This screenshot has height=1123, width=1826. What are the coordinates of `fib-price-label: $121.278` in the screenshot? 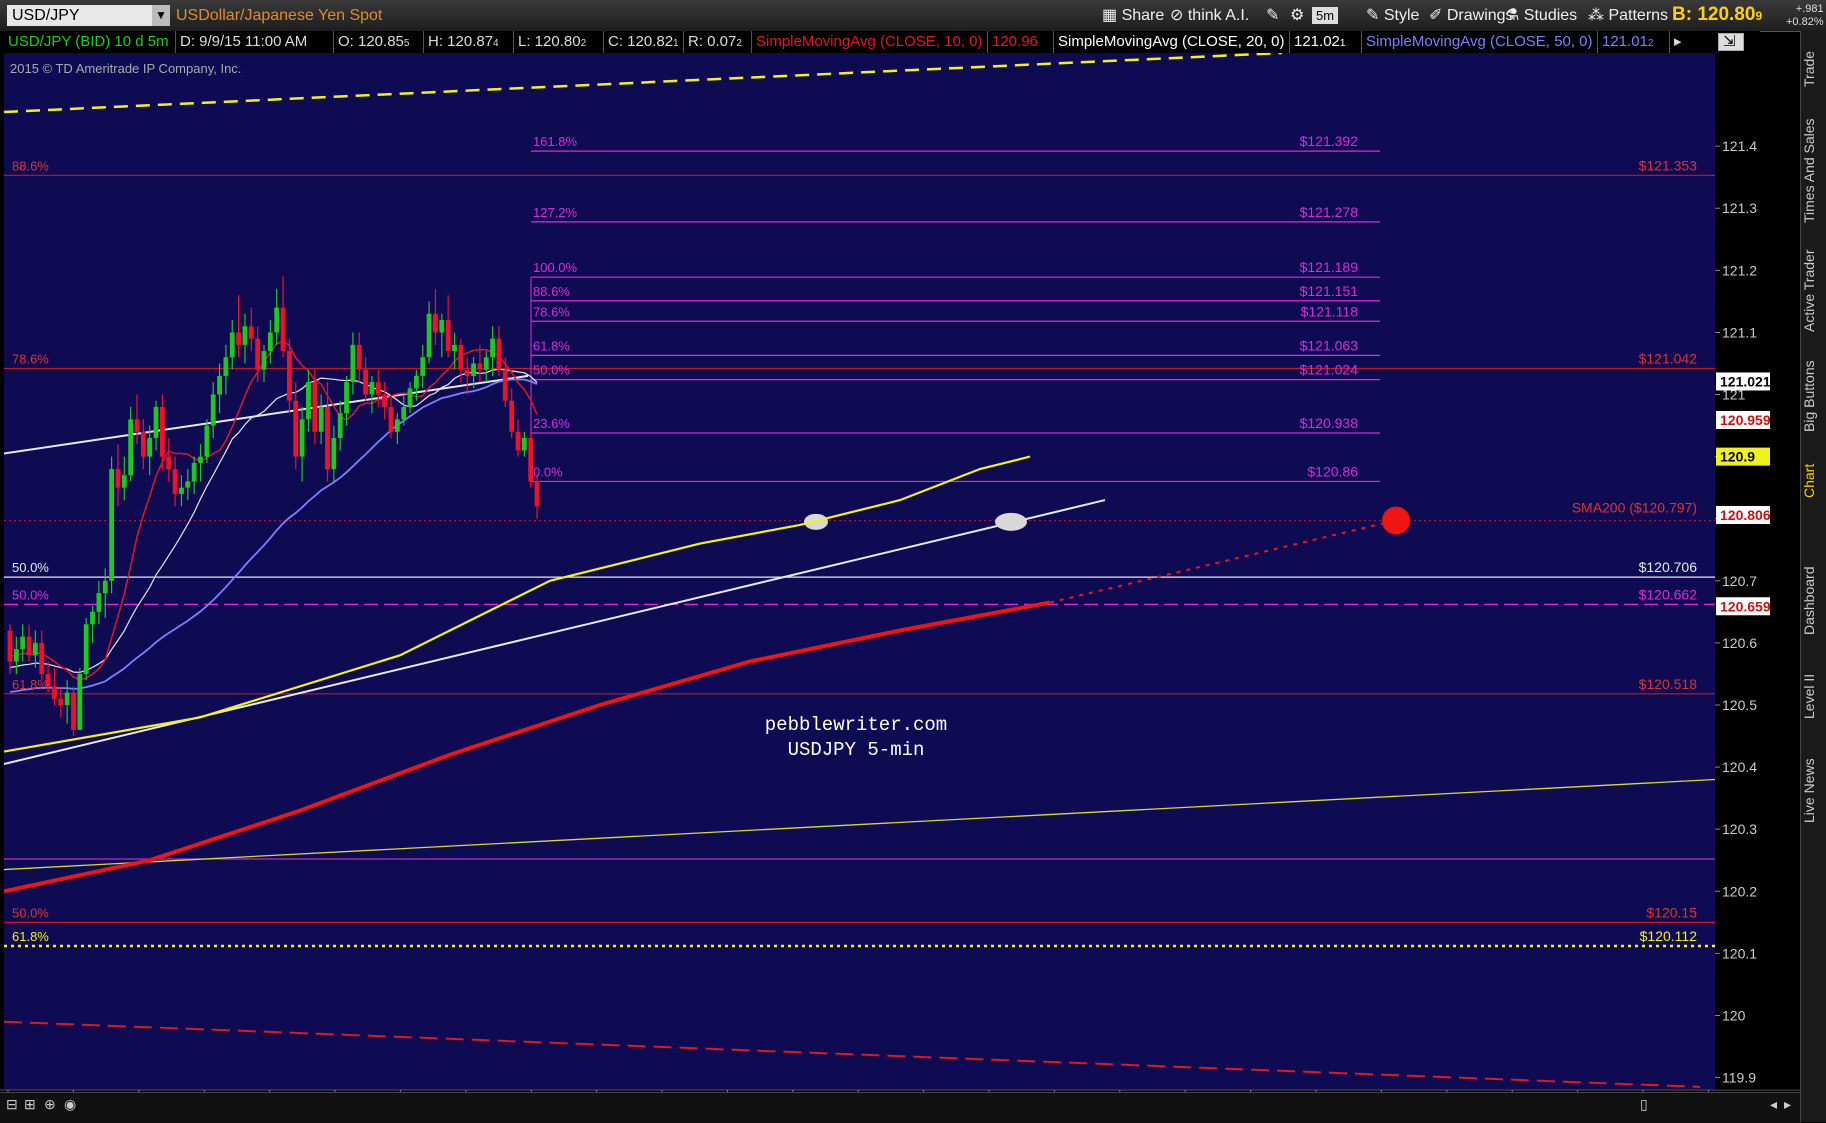 It's located at (1329, 212).